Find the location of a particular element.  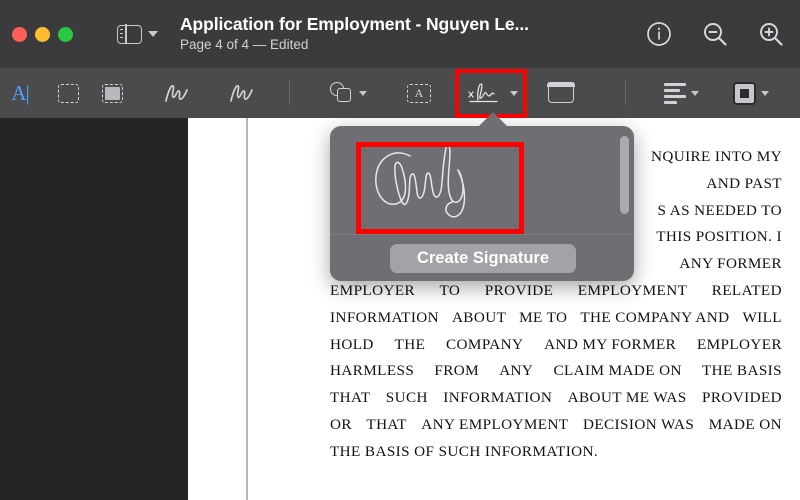

line-text: EMPLOYMENT is located at coordinates (632, 290).